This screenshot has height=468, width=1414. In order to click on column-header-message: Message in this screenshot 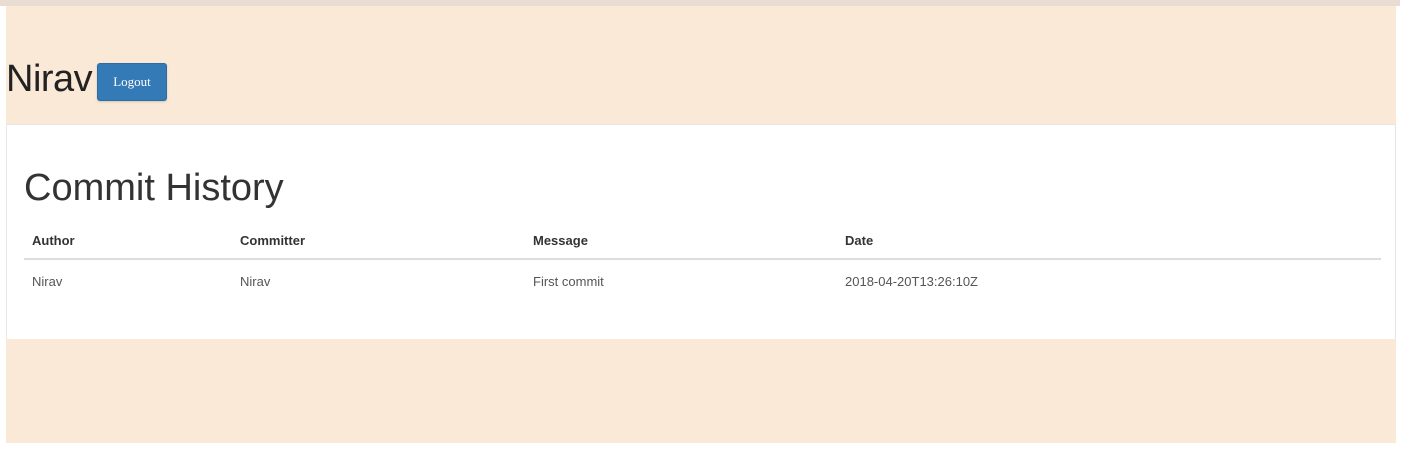, I will do `click(681, 241)`.